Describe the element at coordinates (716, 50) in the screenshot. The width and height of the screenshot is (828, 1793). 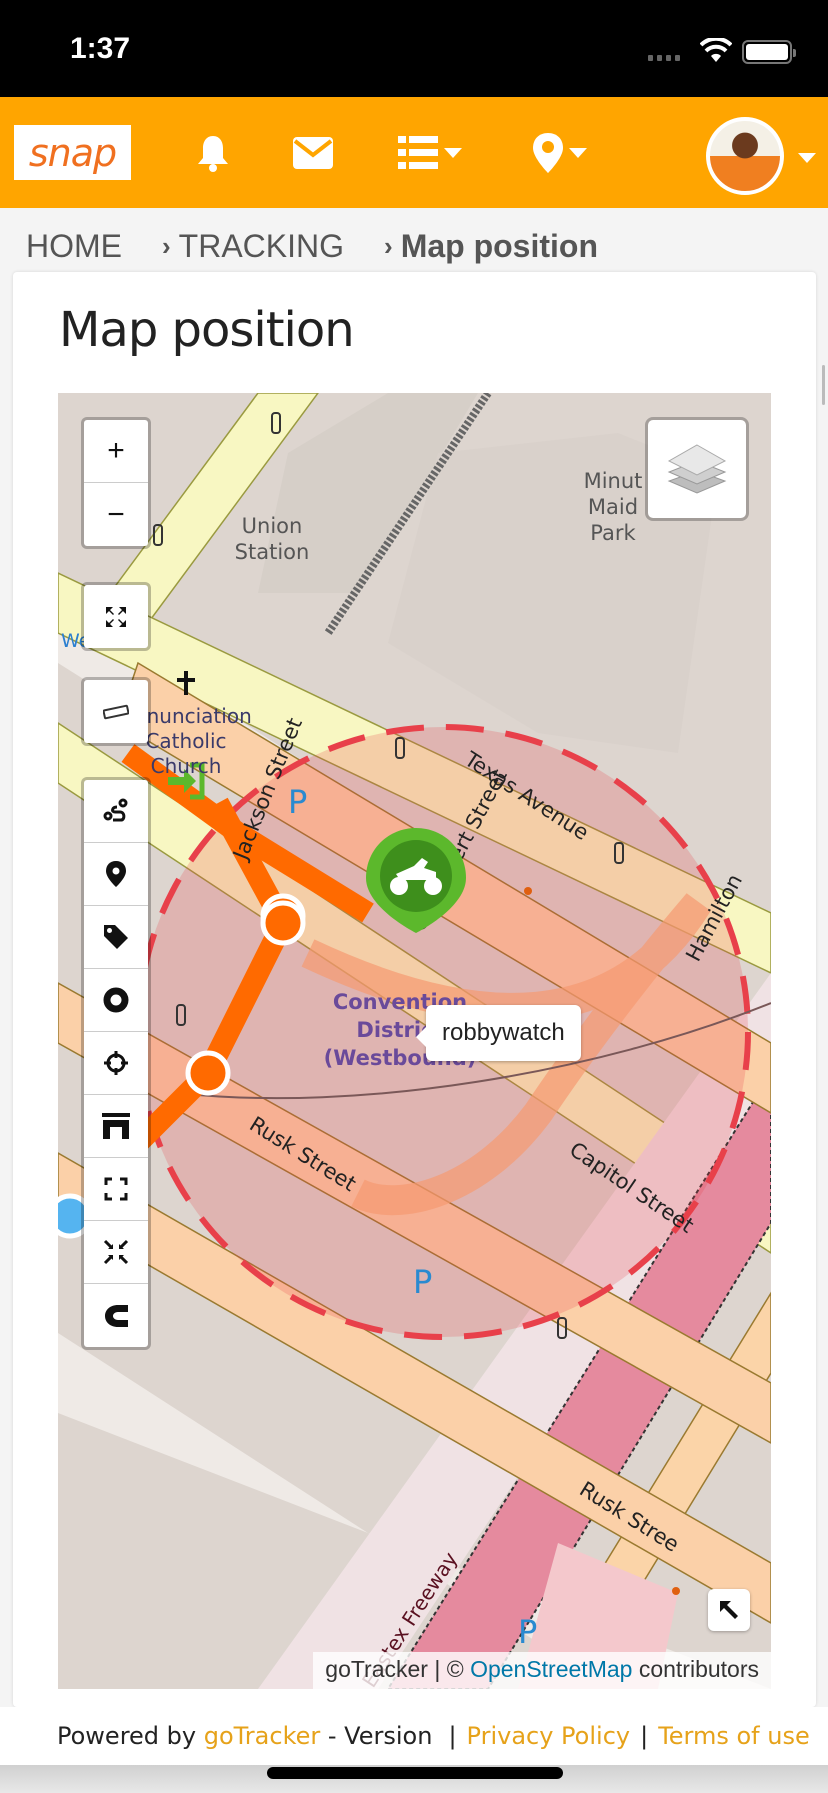
I see `wifi-icon` at that location.